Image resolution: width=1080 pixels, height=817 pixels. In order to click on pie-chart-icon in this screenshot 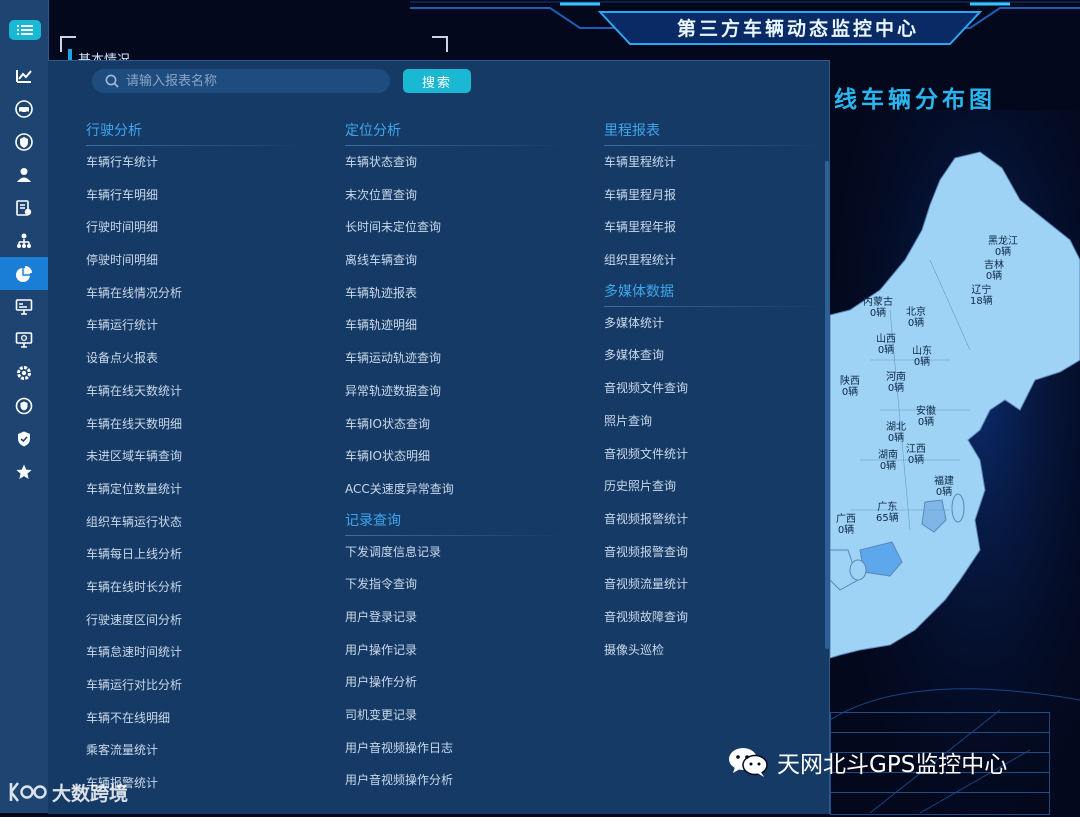, I will do `click(24, 273)`.